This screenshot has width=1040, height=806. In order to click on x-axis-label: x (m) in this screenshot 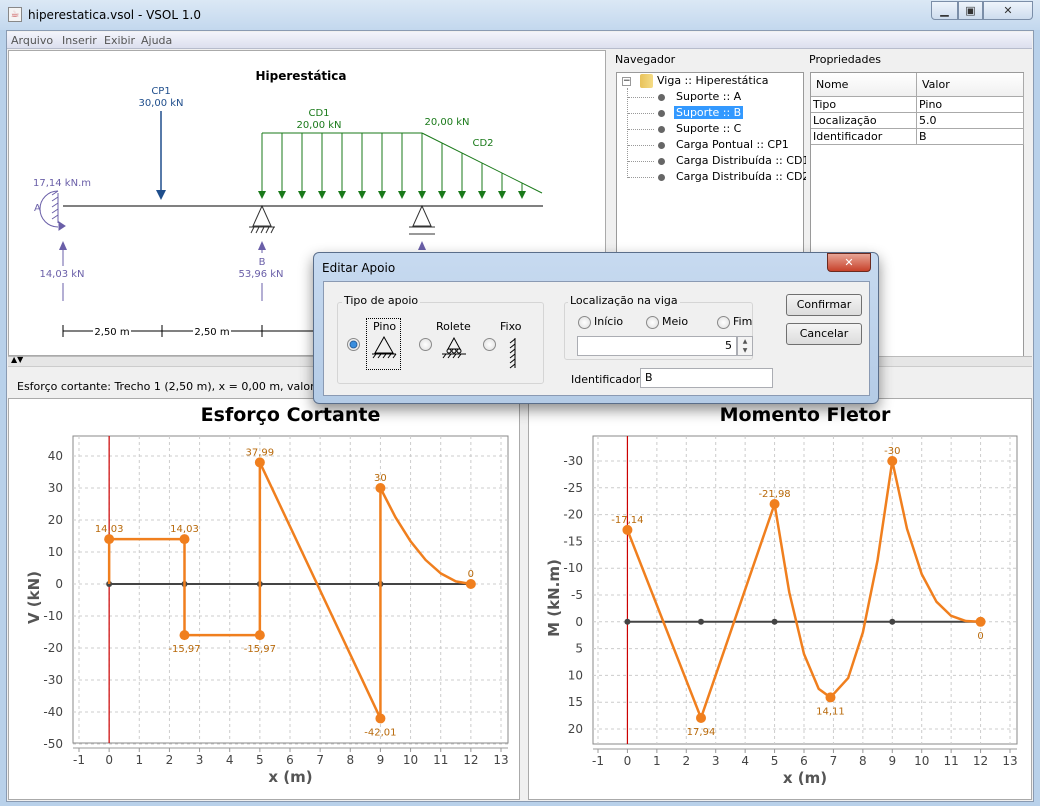, I will do `click(805, 778)`.